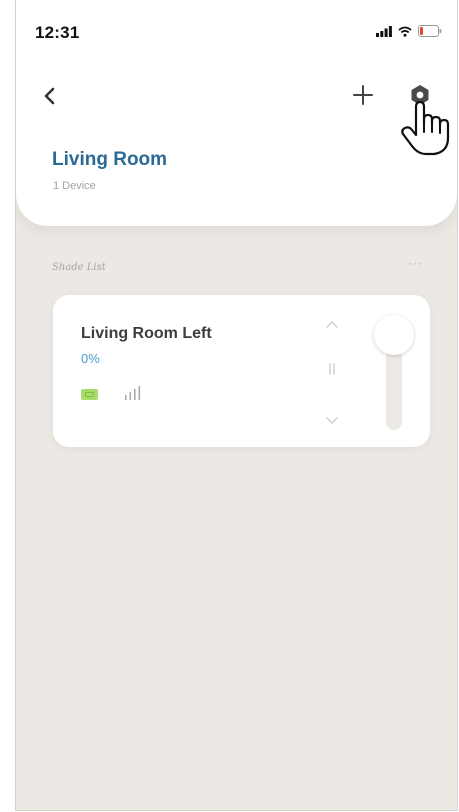  What do you see at coordinates (110, 159) in the screenshot?
I see `room-title: Living Room` at bounding box center [110, 159].